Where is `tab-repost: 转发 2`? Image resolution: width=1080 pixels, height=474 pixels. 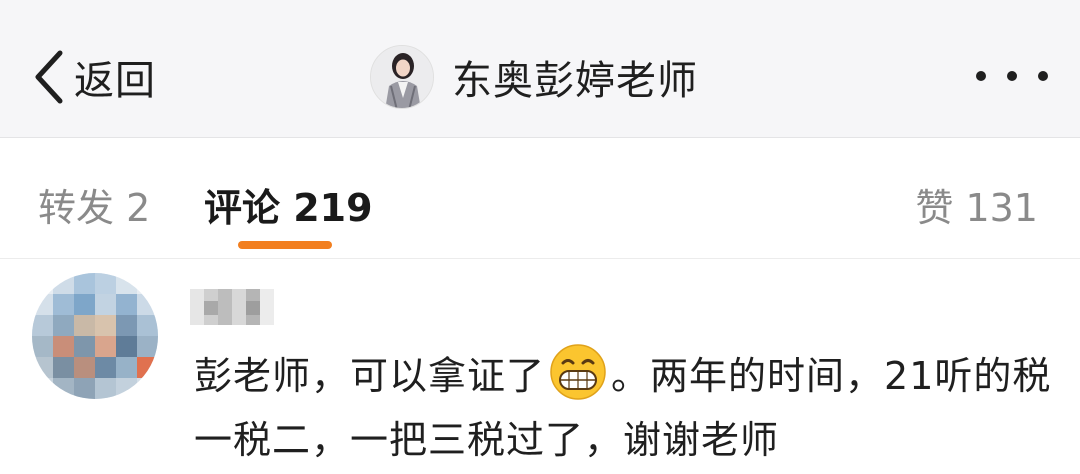 tab-repost: 转发 2 is located at coordinates (94, 204).